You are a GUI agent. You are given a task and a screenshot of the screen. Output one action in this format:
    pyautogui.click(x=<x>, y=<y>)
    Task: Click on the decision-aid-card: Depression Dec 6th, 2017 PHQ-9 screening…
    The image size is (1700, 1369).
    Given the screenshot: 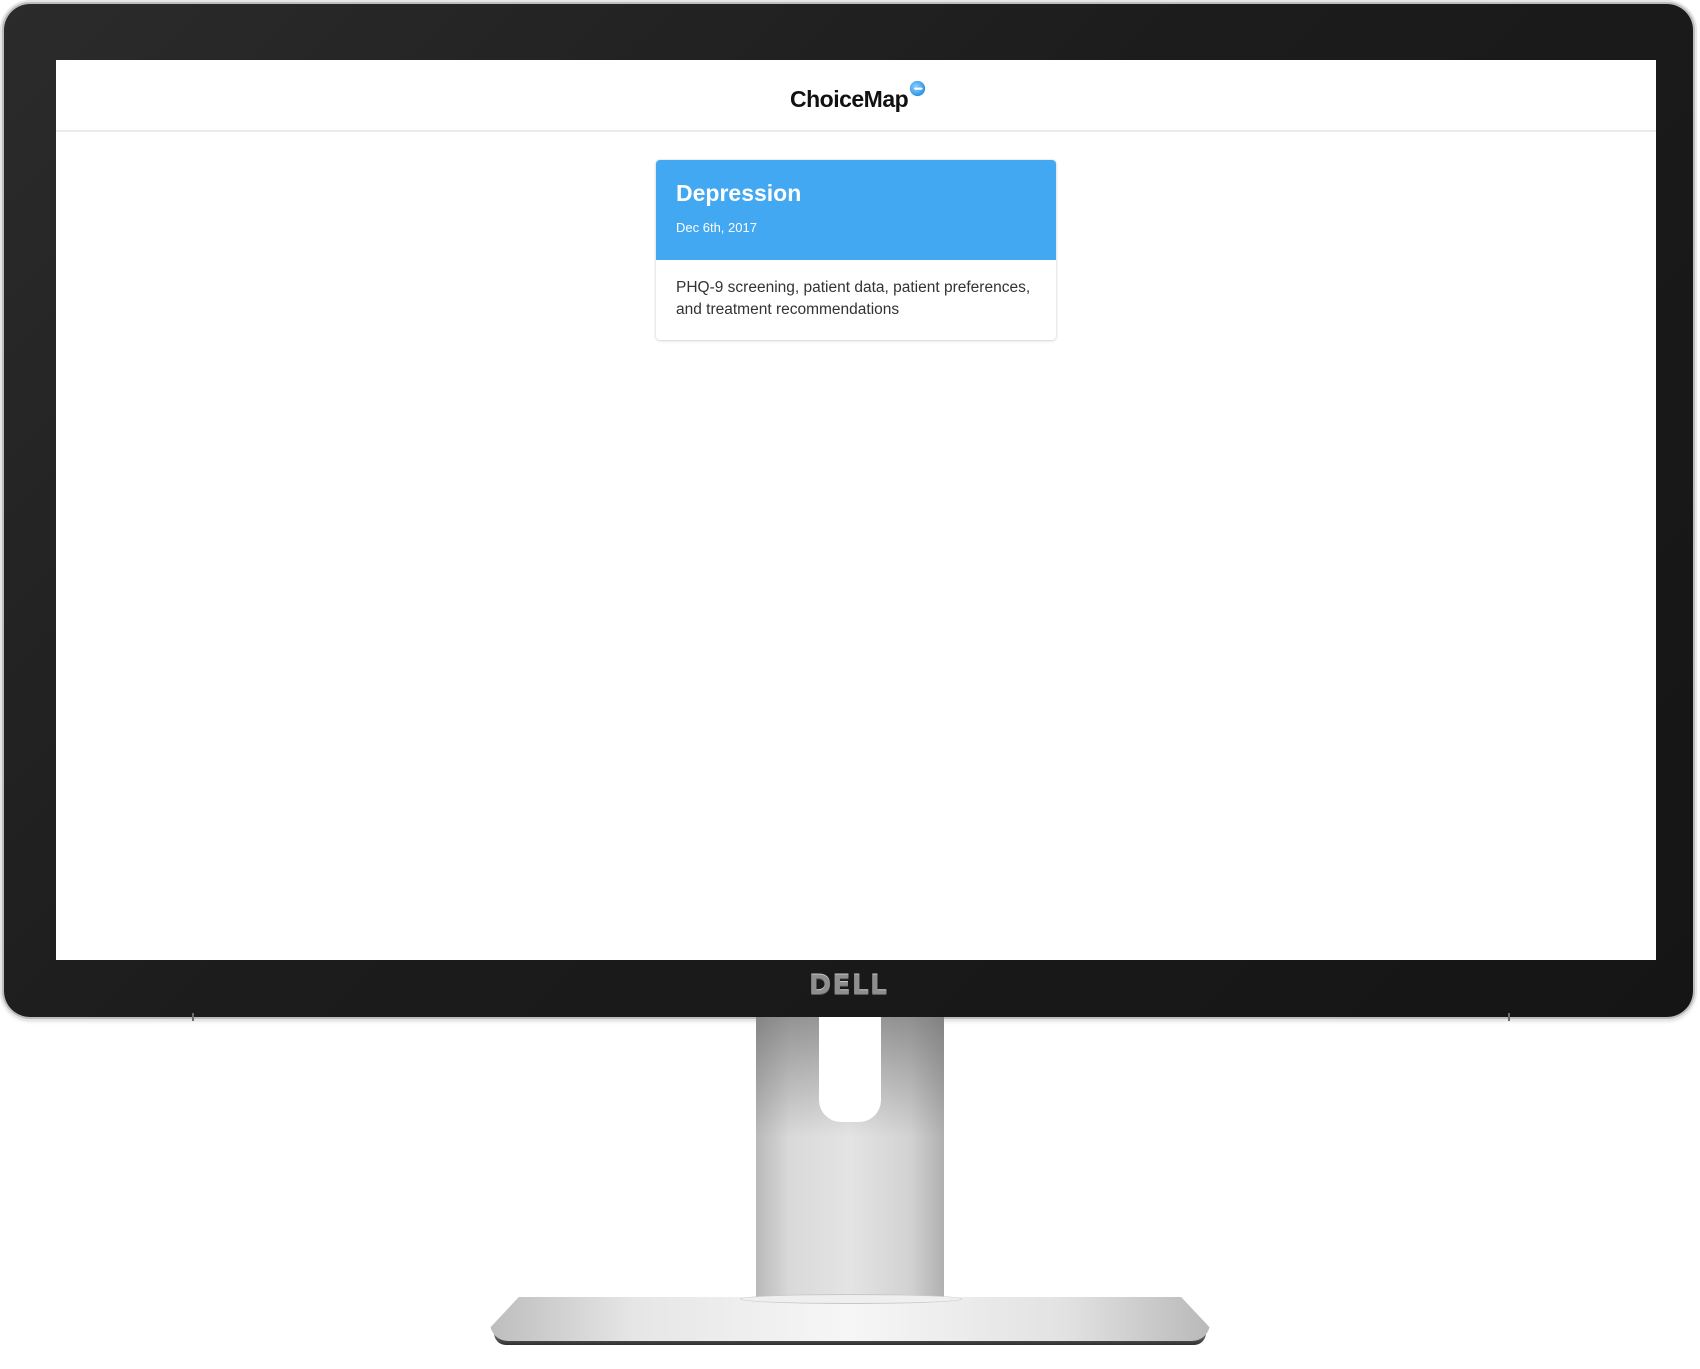 What is the action you would take?
    pyautogui.click(x=856, y=250)
    